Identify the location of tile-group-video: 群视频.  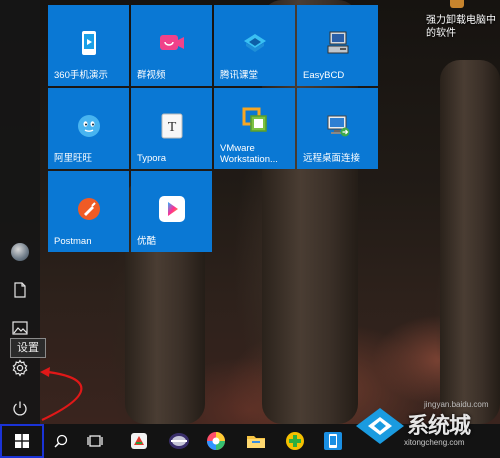
(171, 45).